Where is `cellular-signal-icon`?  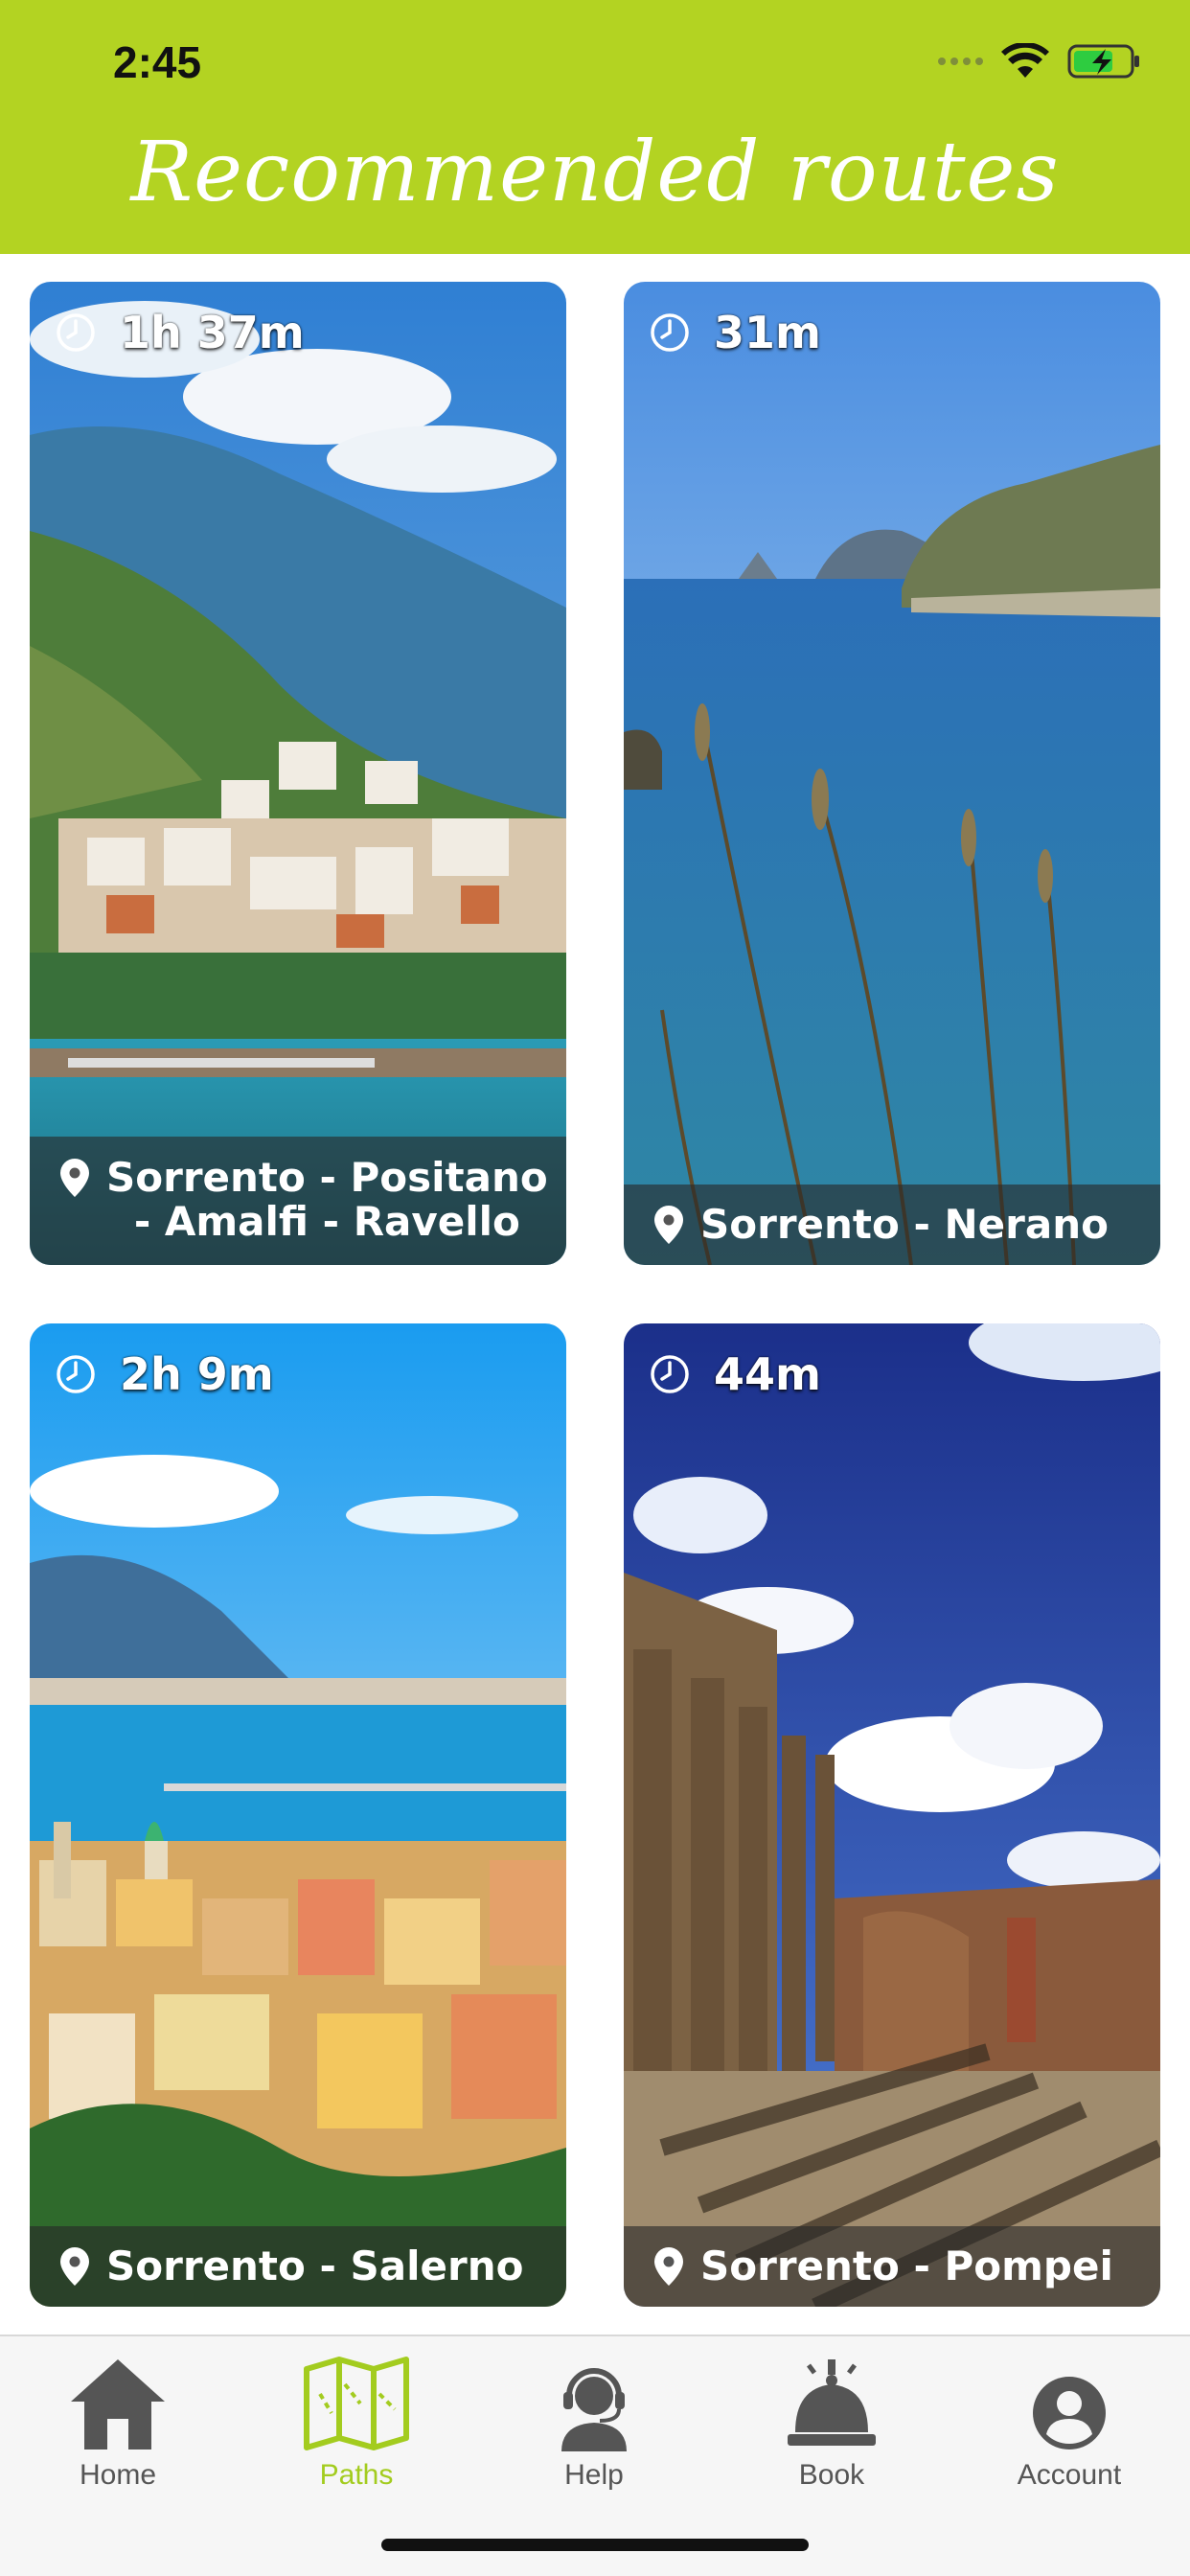
cellular-signal-icon is located at coordinates (961, 62).